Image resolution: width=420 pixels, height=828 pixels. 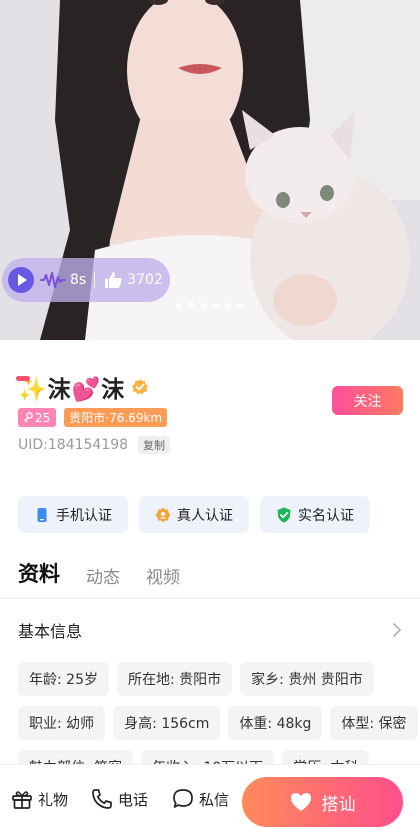 What do you see at coordinates (163, 514) in the screenshot?
I see `face-verify-icon` at bounding box center [163, 514].